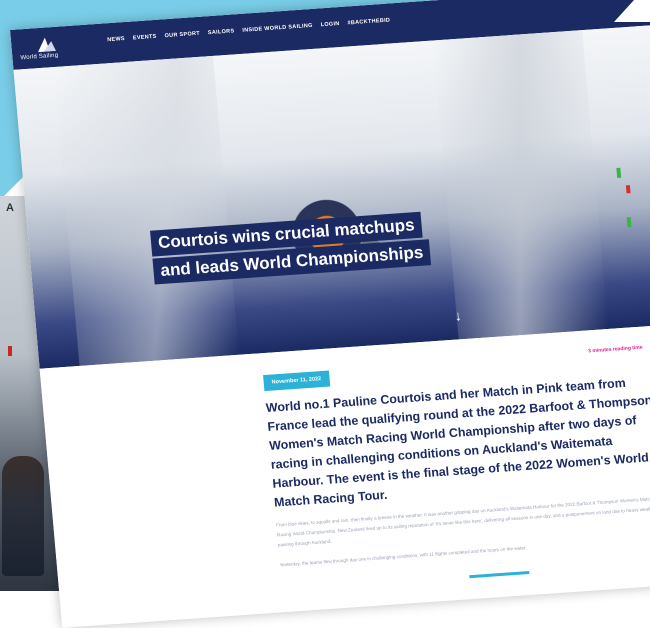  What do you see at coordinates (296, 381) in the screenshot?
I see `date-badge: November 11, 2022` at bounding box center [296, 381].